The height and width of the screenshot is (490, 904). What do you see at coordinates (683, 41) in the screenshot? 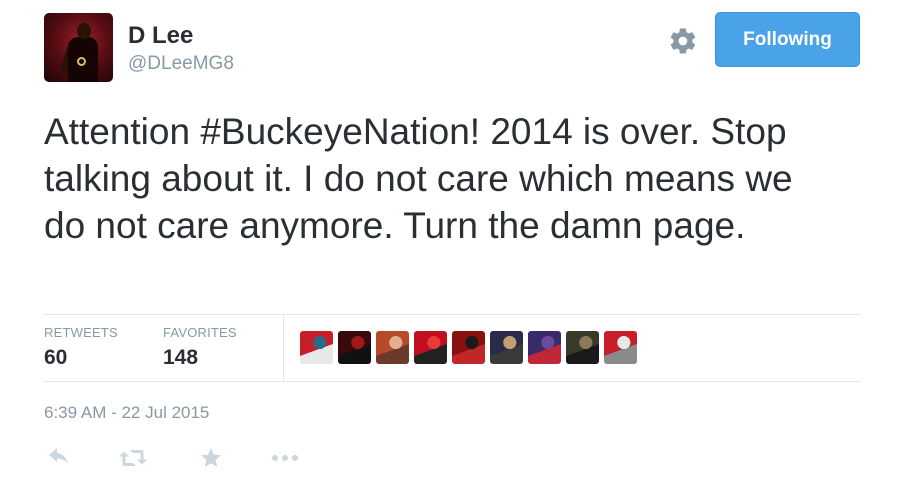
I see `gear-icon` at bounding box center [683, 41].